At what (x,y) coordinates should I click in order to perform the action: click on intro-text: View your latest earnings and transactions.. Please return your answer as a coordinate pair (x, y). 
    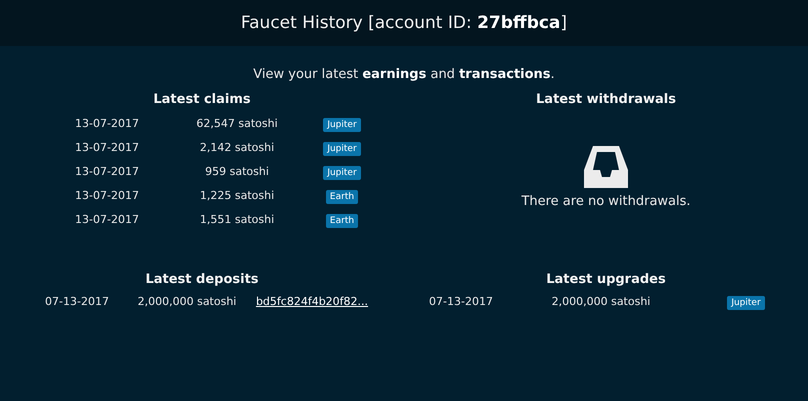
    Looking at the image, I should click on (404, 74).